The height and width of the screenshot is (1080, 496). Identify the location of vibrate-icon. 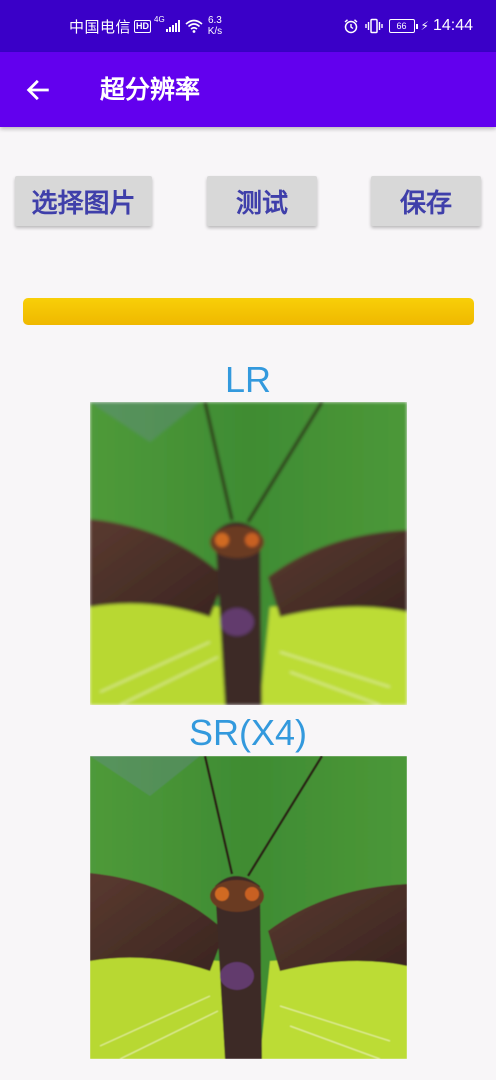
(373, 26).